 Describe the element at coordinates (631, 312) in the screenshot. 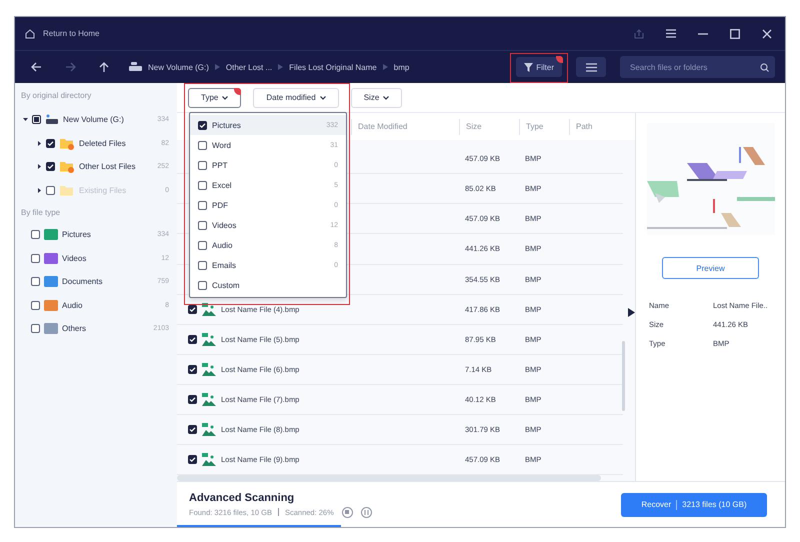

I see `expand-arrow-icon` at that location.